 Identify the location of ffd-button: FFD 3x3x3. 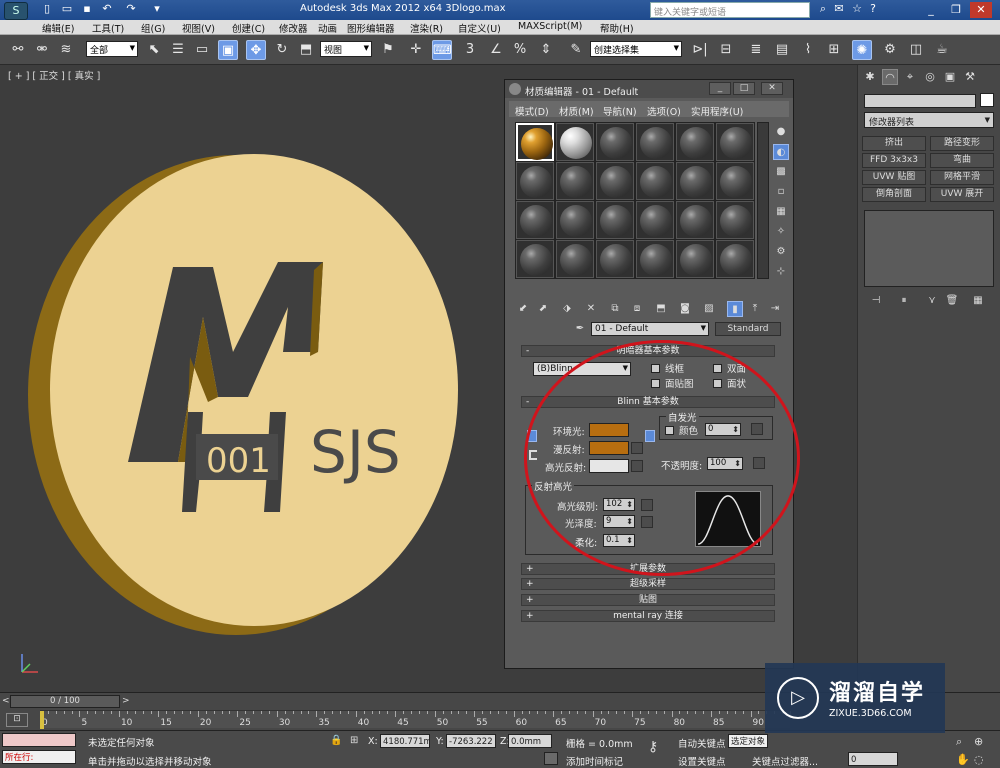
(894, 160).